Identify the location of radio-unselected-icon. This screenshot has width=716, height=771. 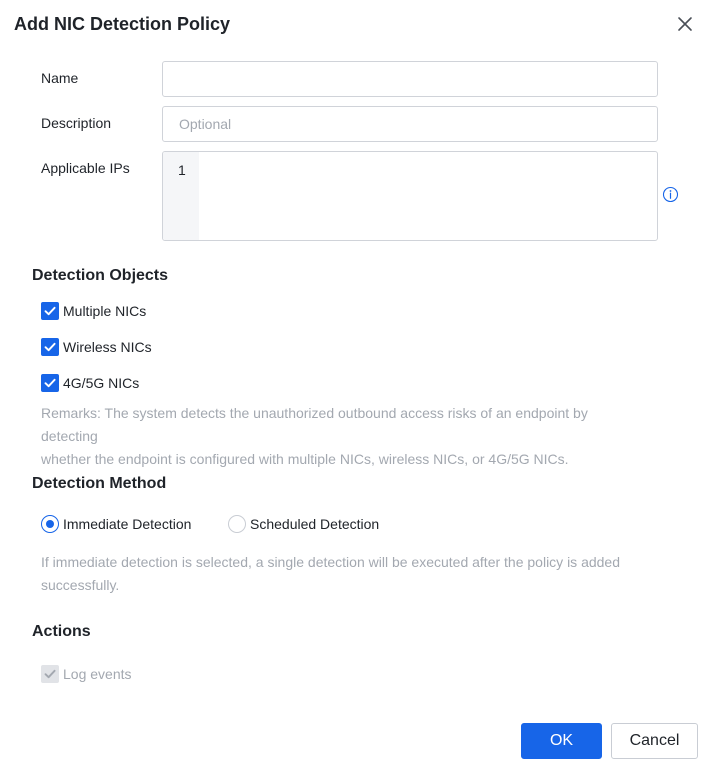
(237, 524).